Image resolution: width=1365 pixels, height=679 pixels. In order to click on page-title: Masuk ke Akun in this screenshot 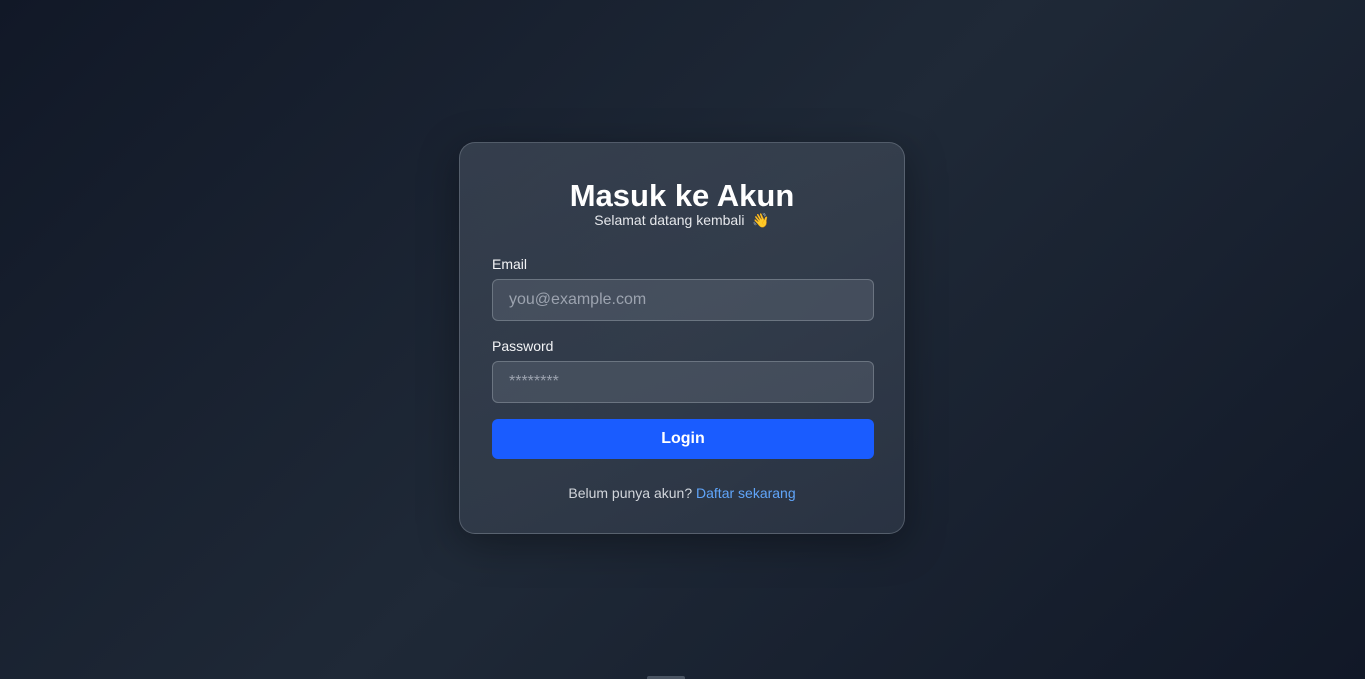, I will do `click(682, 195)`.